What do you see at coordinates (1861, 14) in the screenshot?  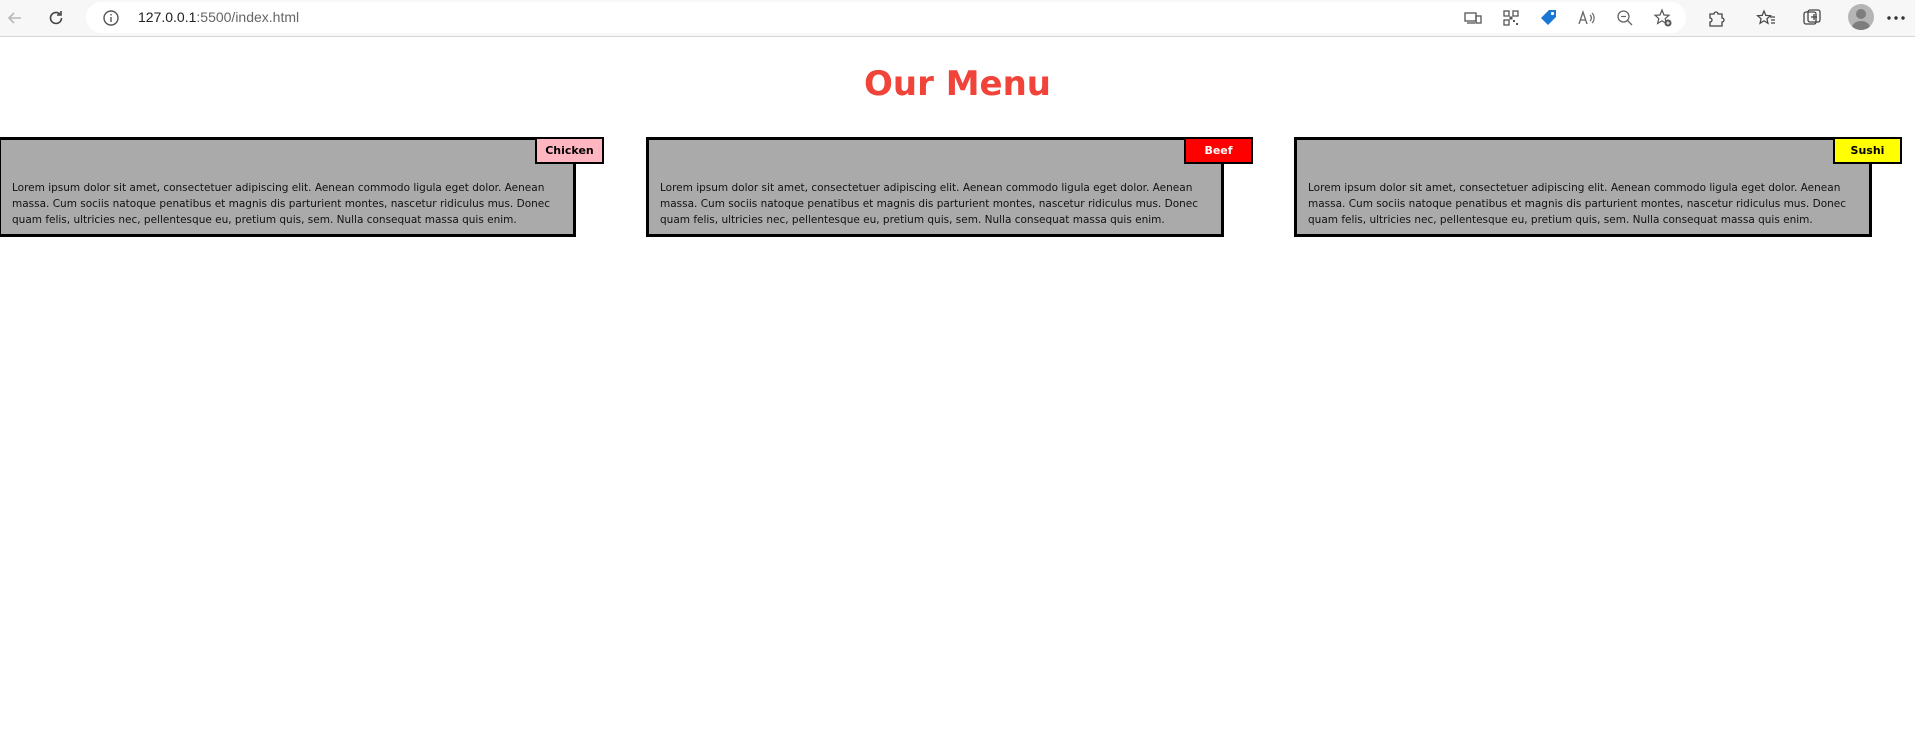 I see `avatar-head` at bounding box center [1861, 14].